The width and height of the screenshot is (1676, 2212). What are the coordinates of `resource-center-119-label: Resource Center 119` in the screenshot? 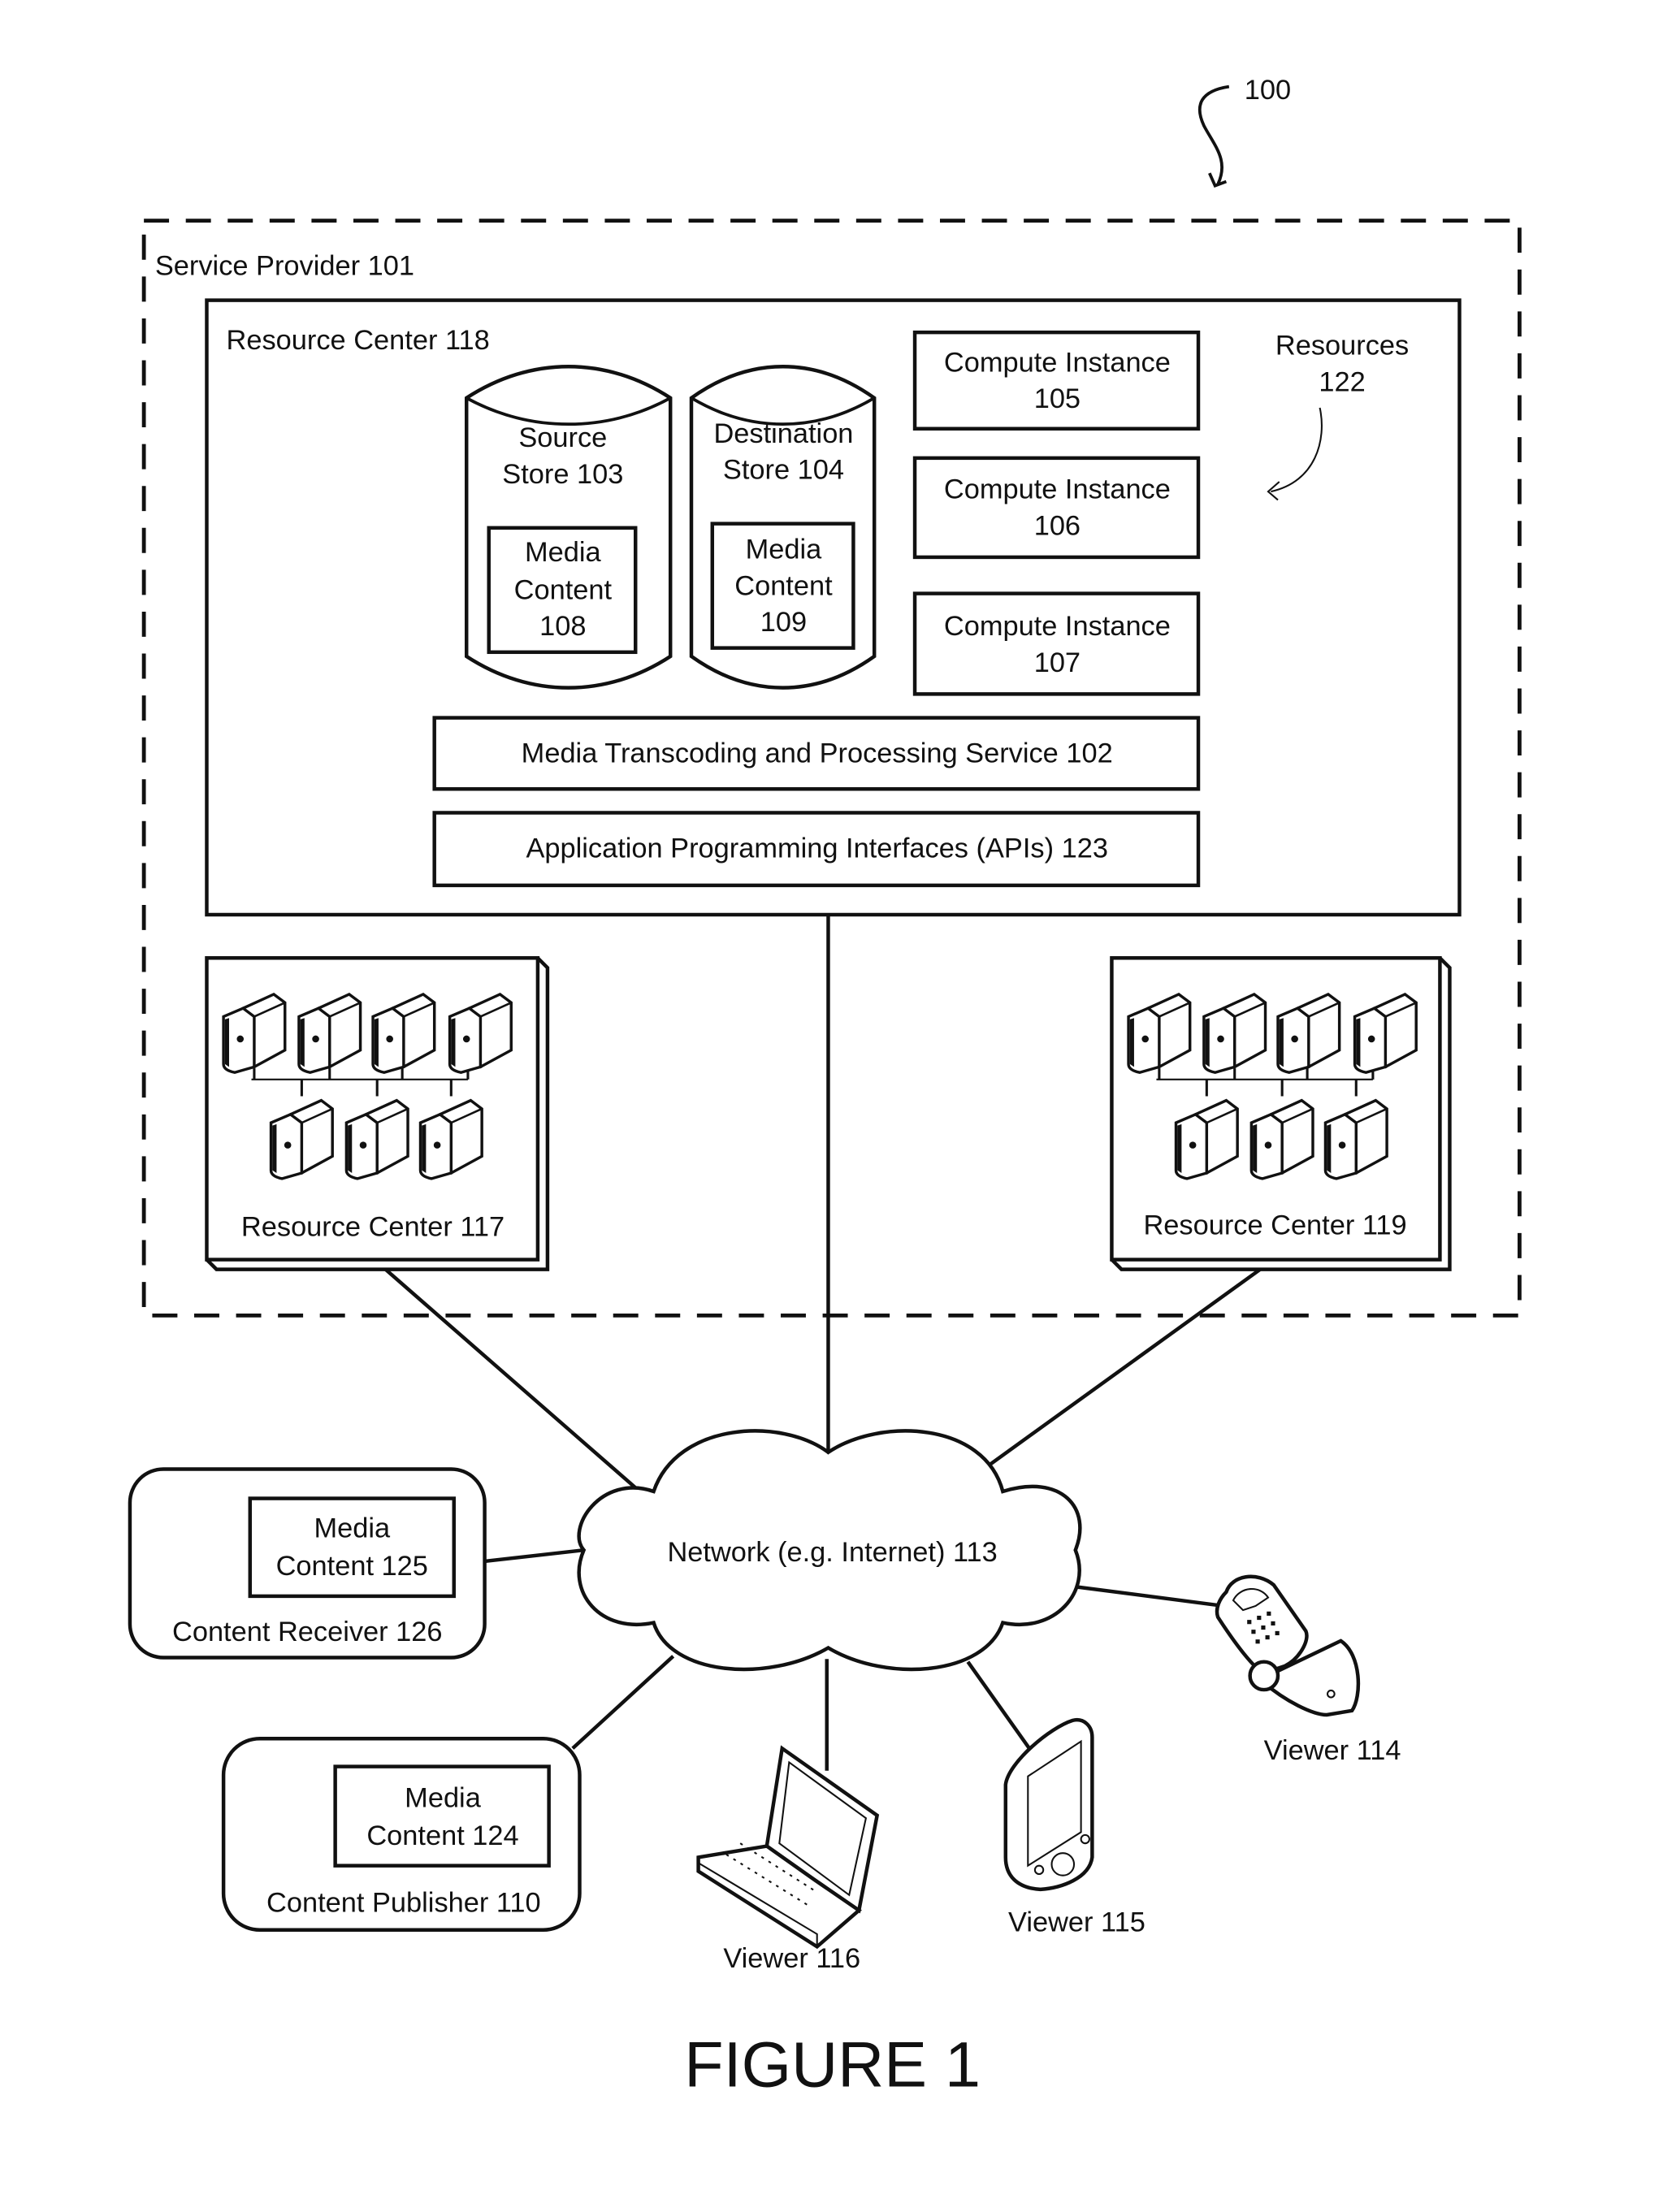 It's located at (1274, 1225).